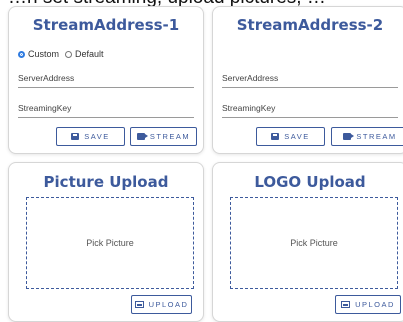  Describe the element at coordinates (44, 54) in the screenshot. I see `custom-radio-label: Custom` at that location.